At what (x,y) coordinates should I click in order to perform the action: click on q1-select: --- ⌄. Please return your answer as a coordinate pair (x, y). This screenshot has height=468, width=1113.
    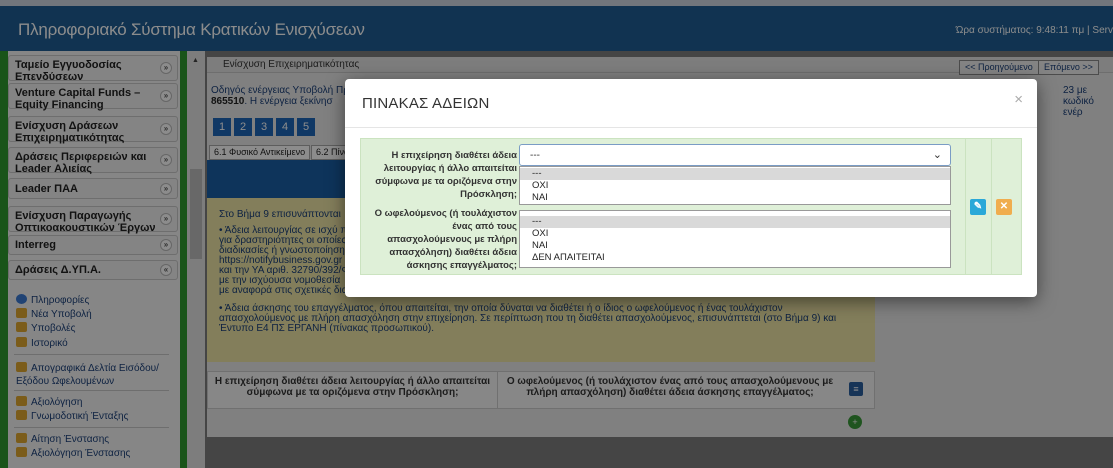
    Looking at the image, I should click on (735, 155).